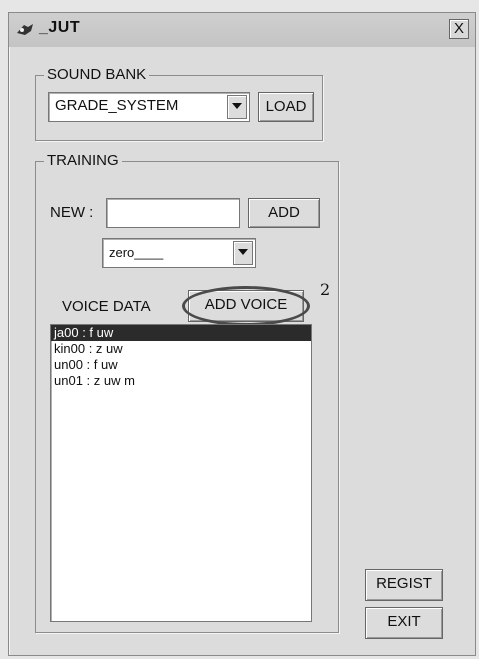 The image size is (479, 659). I want to click on exit-button: EXIT, so click(404, 623).